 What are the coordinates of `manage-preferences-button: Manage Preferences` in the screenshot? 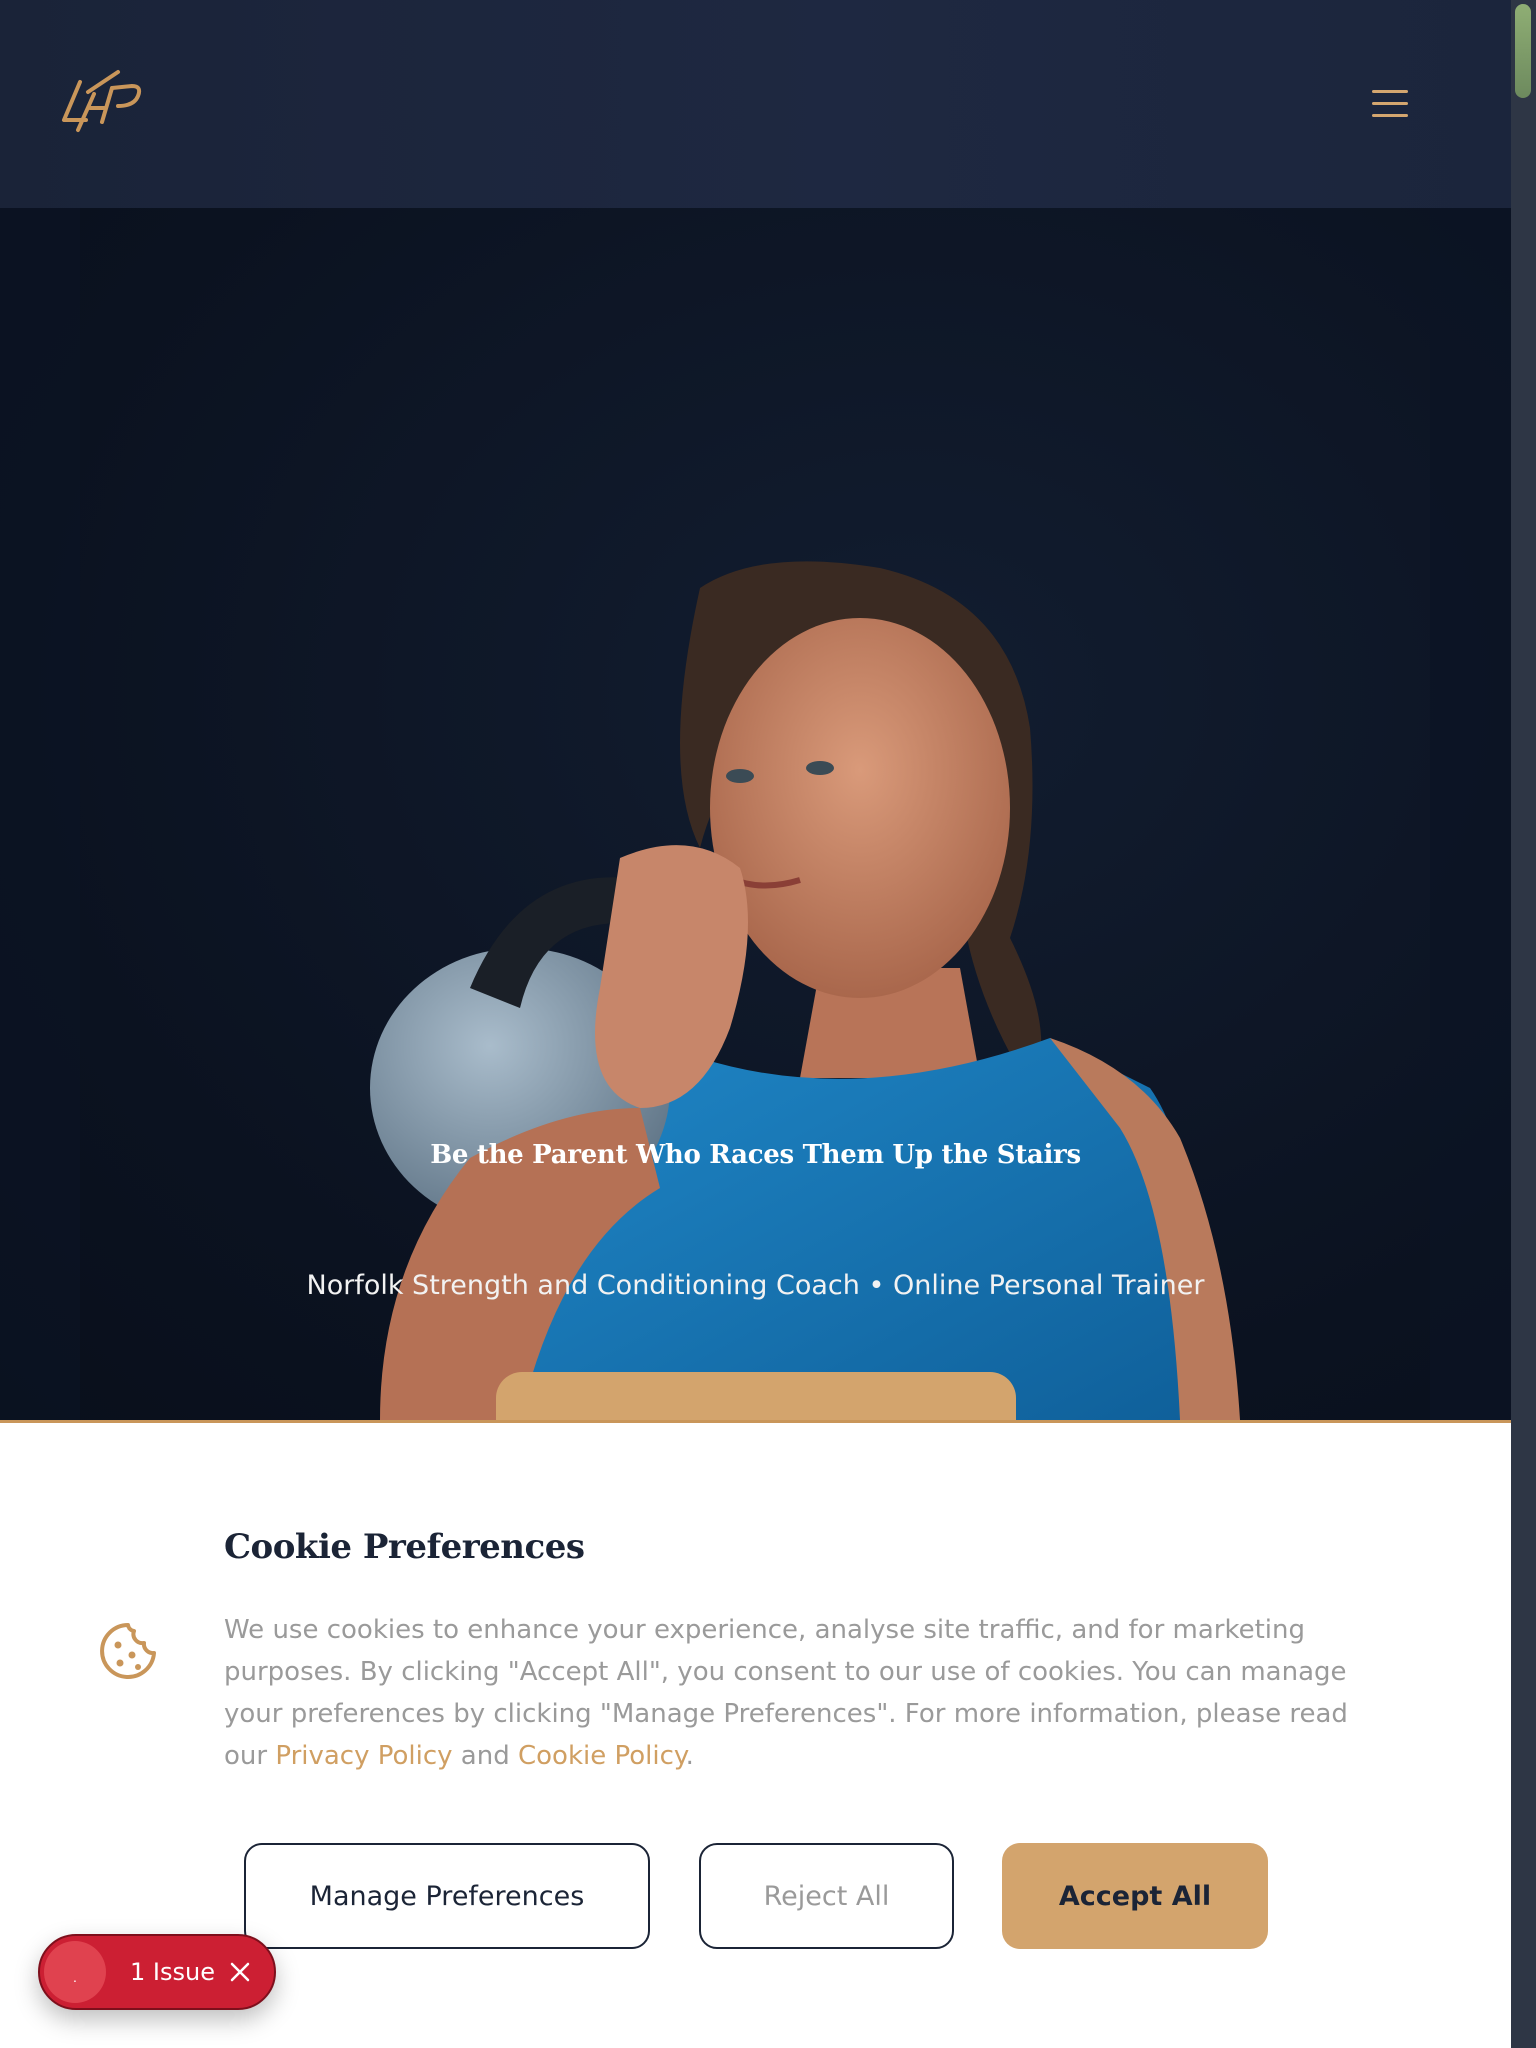 It's located at (447, 1896).